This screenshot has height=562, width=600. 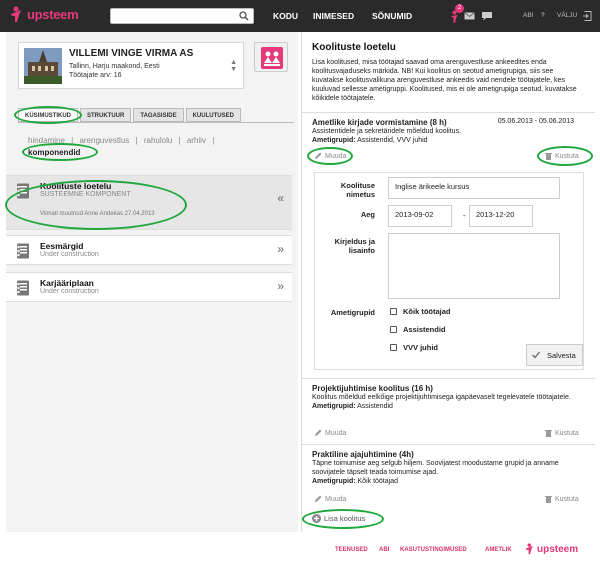 I want to click on component-subtitle: Under construction, so click(x=69, y=254).